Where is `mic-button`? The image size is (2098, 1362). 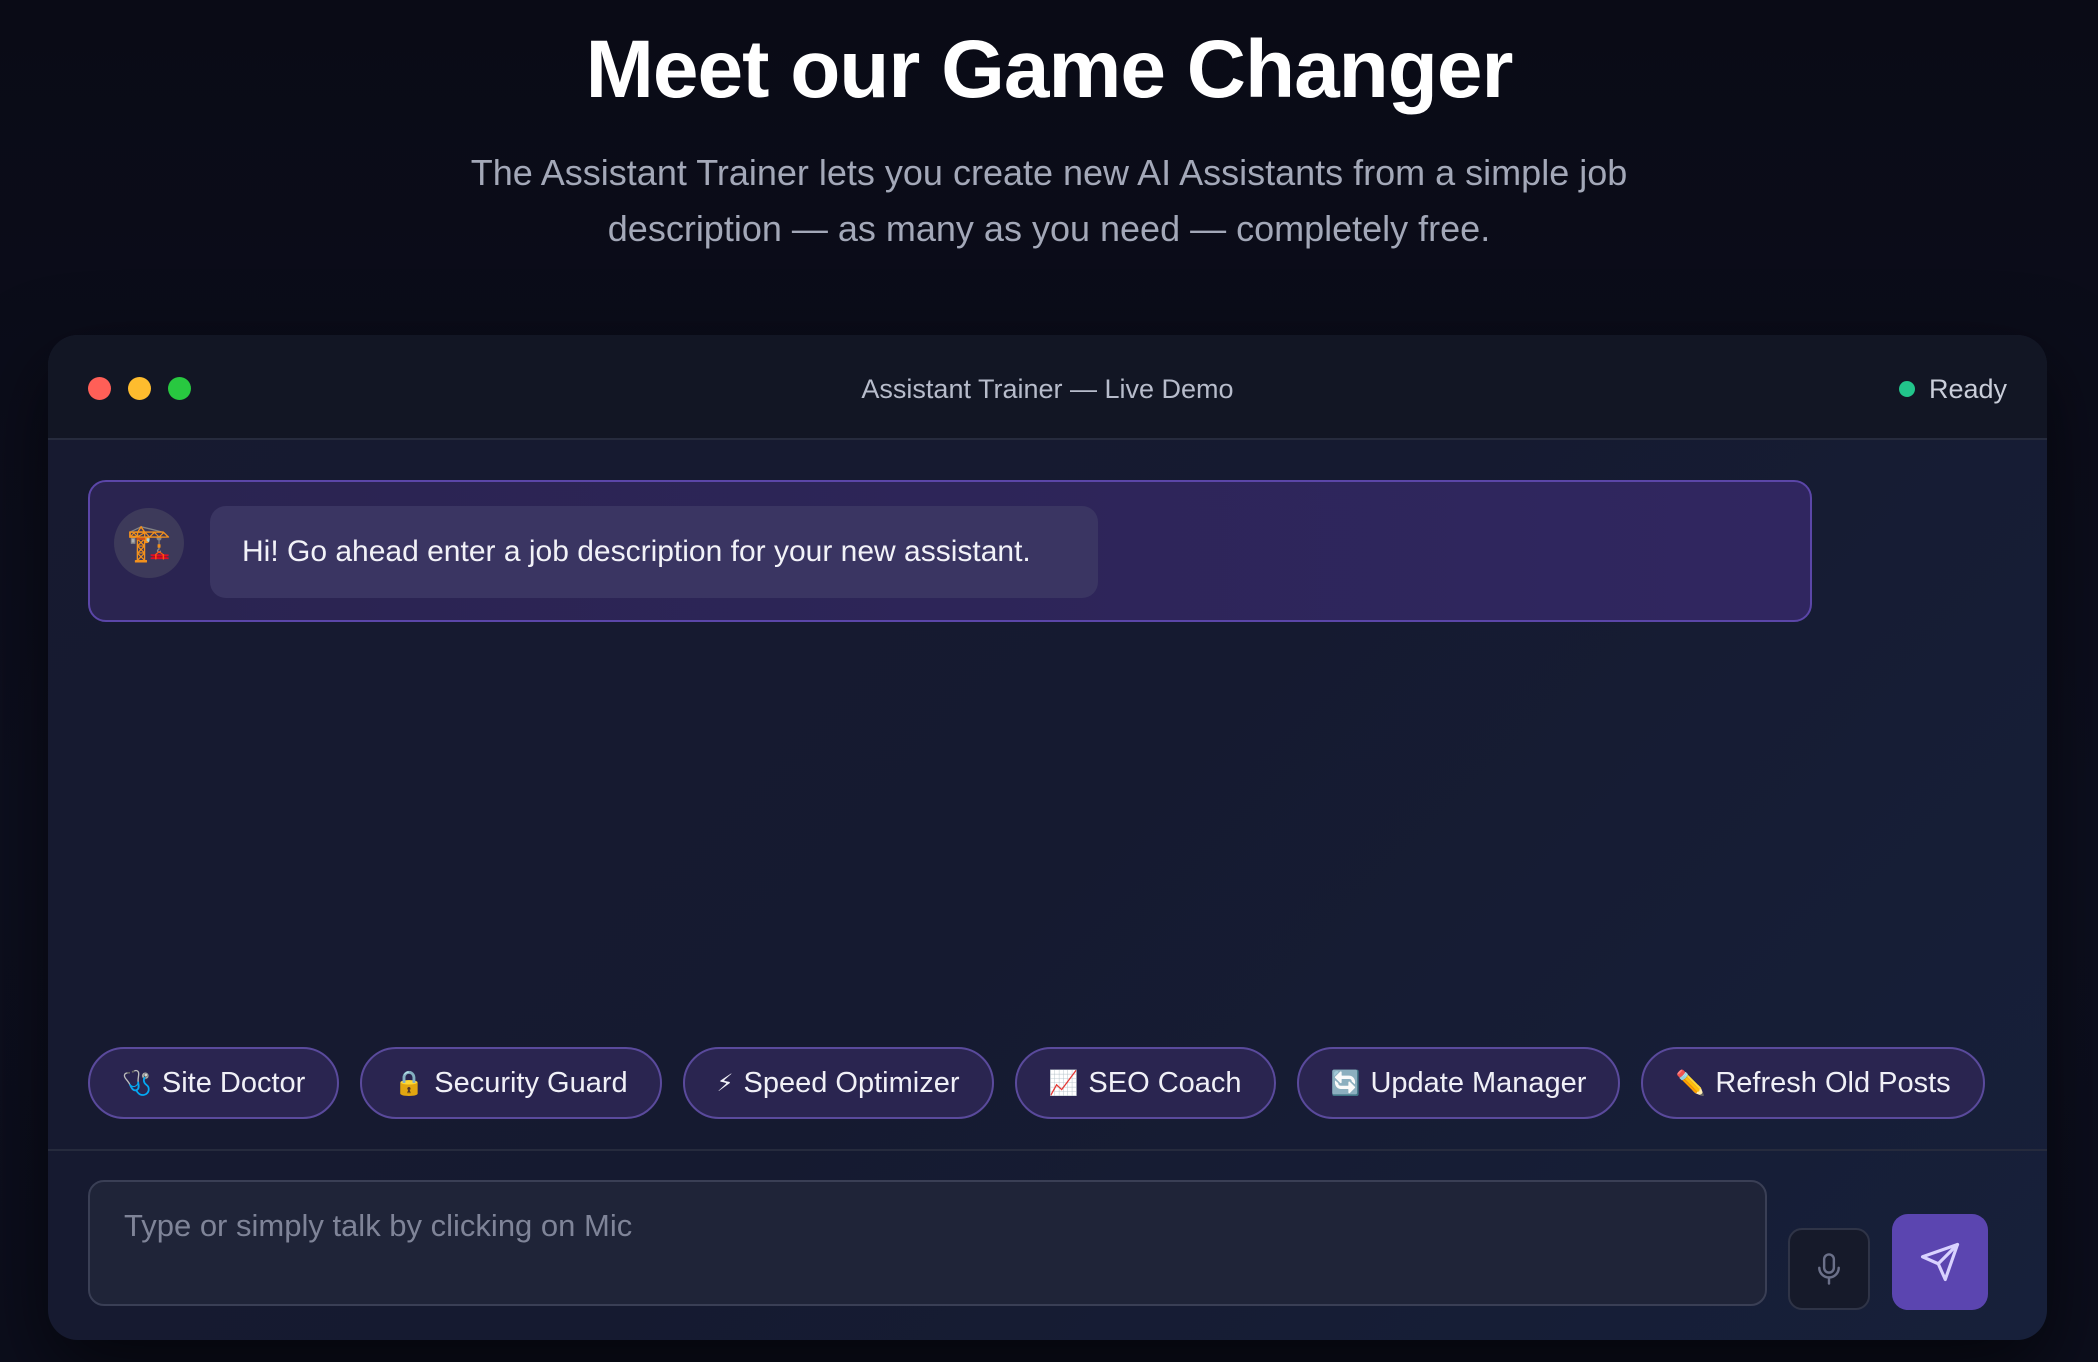
mic-button is located at coordinates (1829, 1269).